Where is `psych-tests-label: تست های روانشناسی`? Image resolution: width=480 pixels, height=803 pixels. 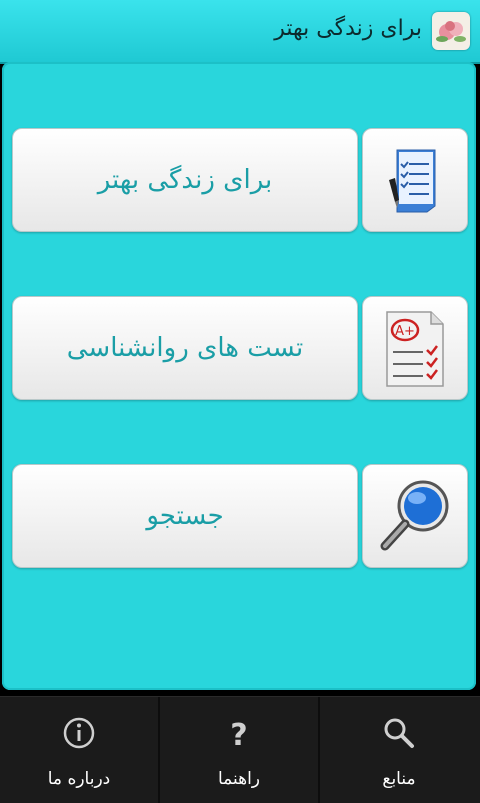
psych-tests-label: تست های روانشناسی is located at coordinates (185, 348).